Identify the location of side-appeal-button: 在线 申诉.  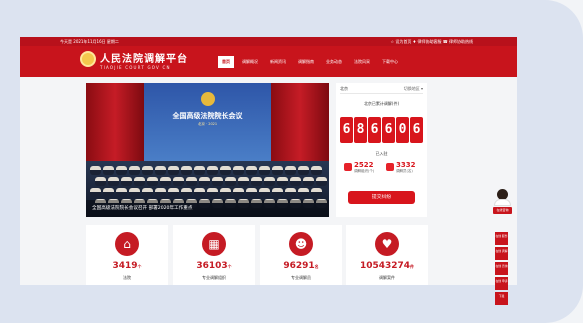
(501, 283).